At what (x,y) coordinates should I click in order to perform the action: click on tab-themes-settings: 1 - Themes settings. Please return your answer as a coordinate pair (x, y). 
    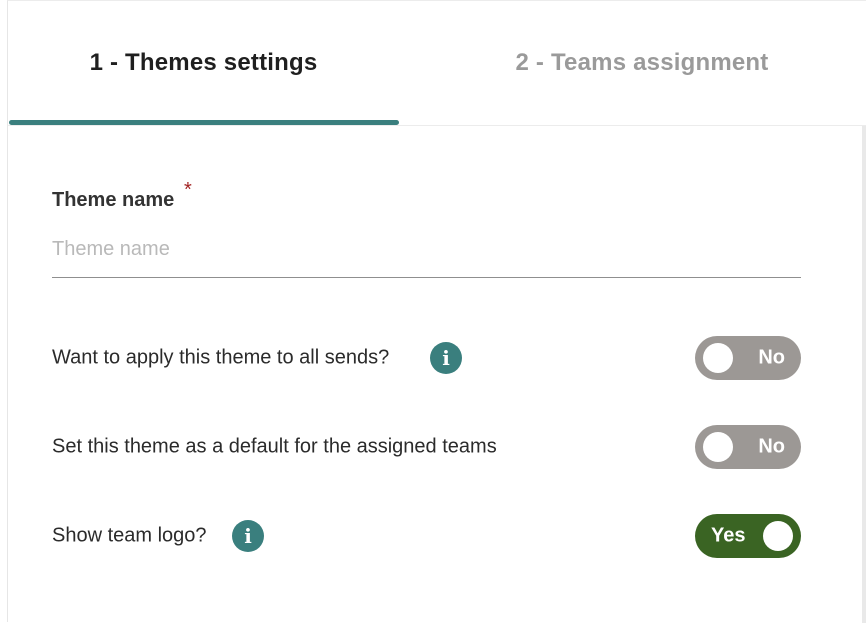
    Looking at the image, I should click on (203, 63).